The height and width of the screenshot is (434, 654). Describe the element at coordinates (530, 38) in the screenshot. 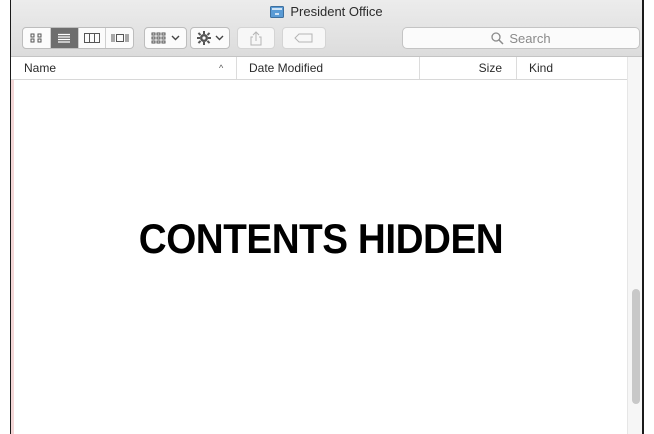

I see `search-placeholder: Search` at that location.